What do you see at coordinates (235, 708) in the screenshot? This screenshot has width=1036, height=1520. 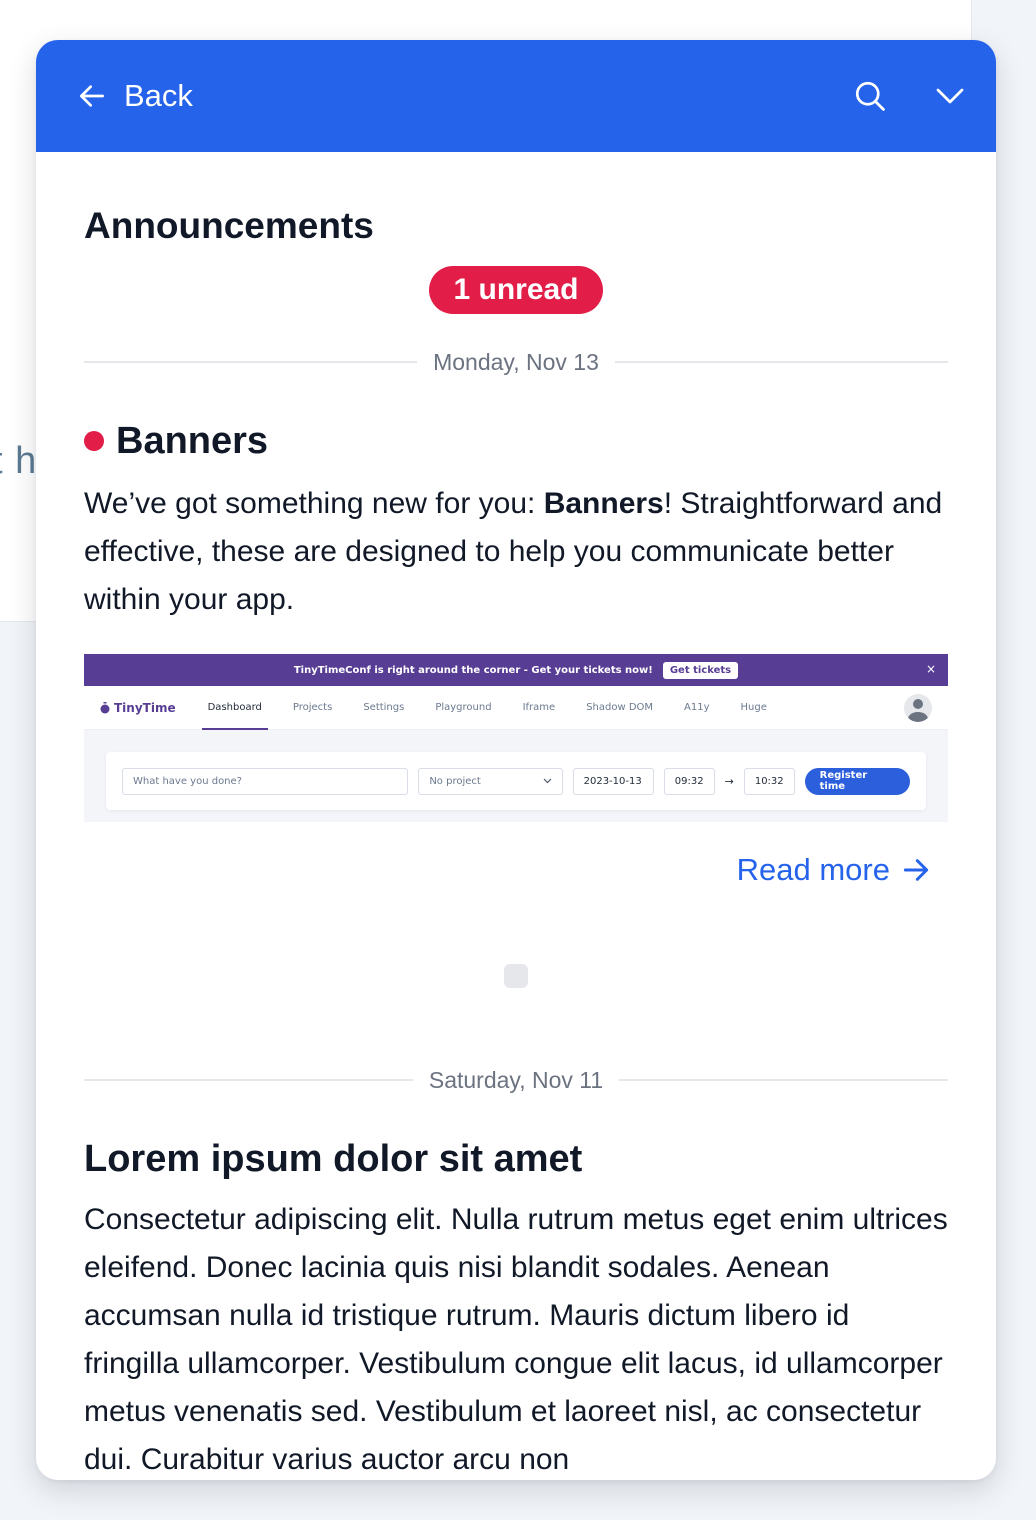 I see `preview-nav-item: Dashboard` at bounding box center [235, 708].